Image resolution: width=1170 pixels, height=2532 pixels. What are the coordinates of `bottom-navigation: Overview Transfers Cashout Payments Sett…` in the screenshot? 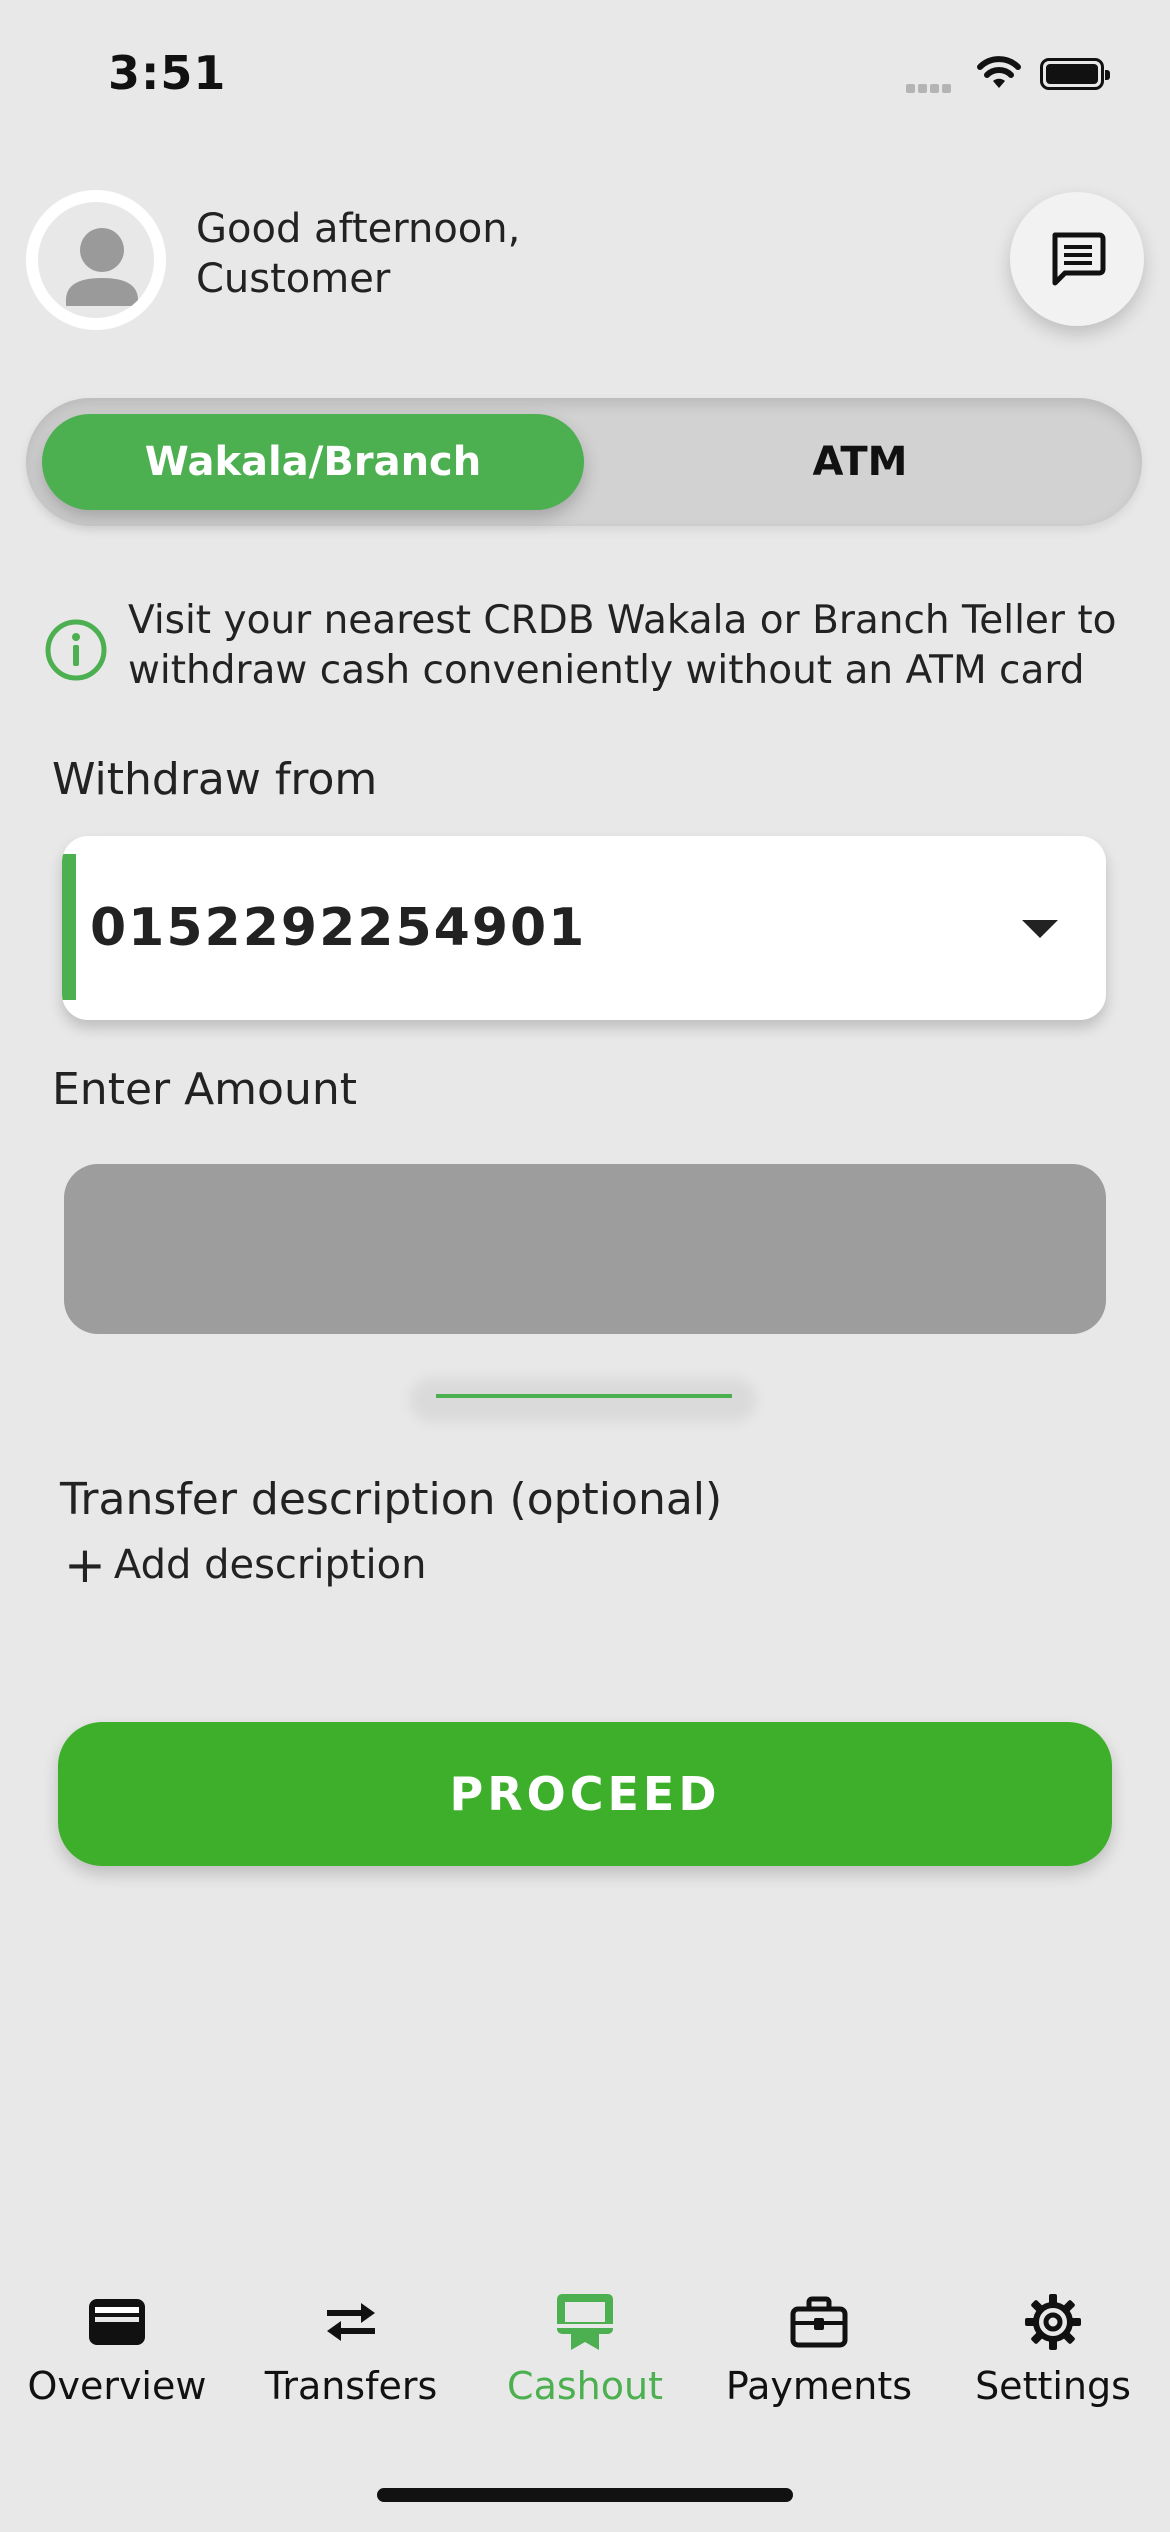 It's located at (585, 2350).